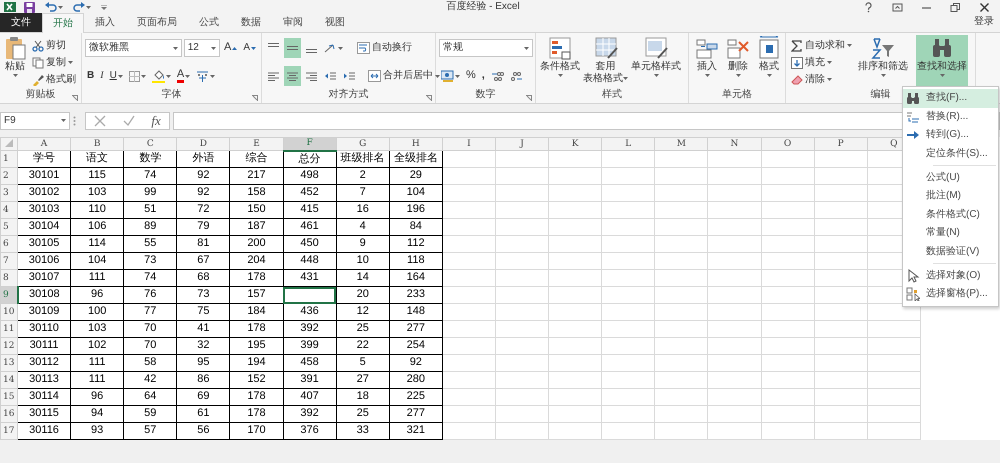 Image resolution: width=1000 pixels, height=463 pixels. I want to click on menu-item: 常量(N), so click(950, 233).